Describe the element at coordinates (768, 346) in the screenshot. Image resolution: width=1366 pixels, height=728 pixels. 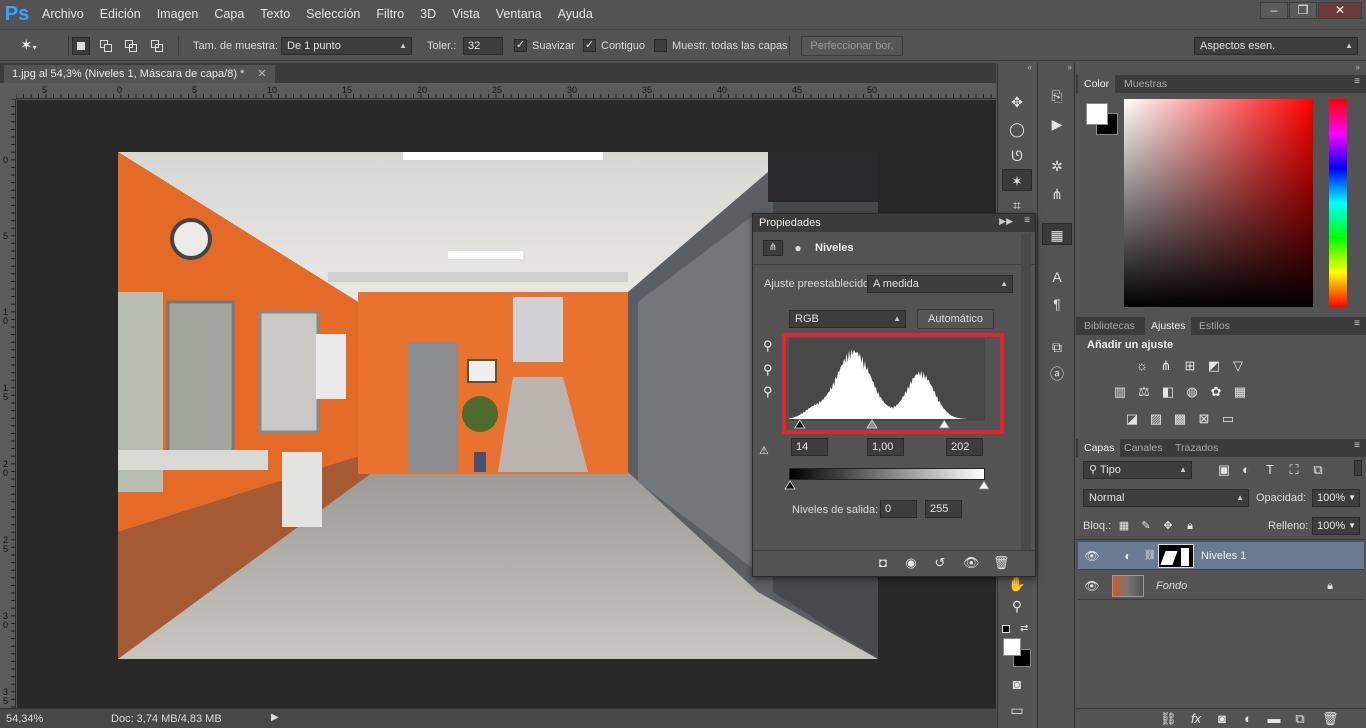
I see `black-eyedropper-icon: ⚲` at that location.